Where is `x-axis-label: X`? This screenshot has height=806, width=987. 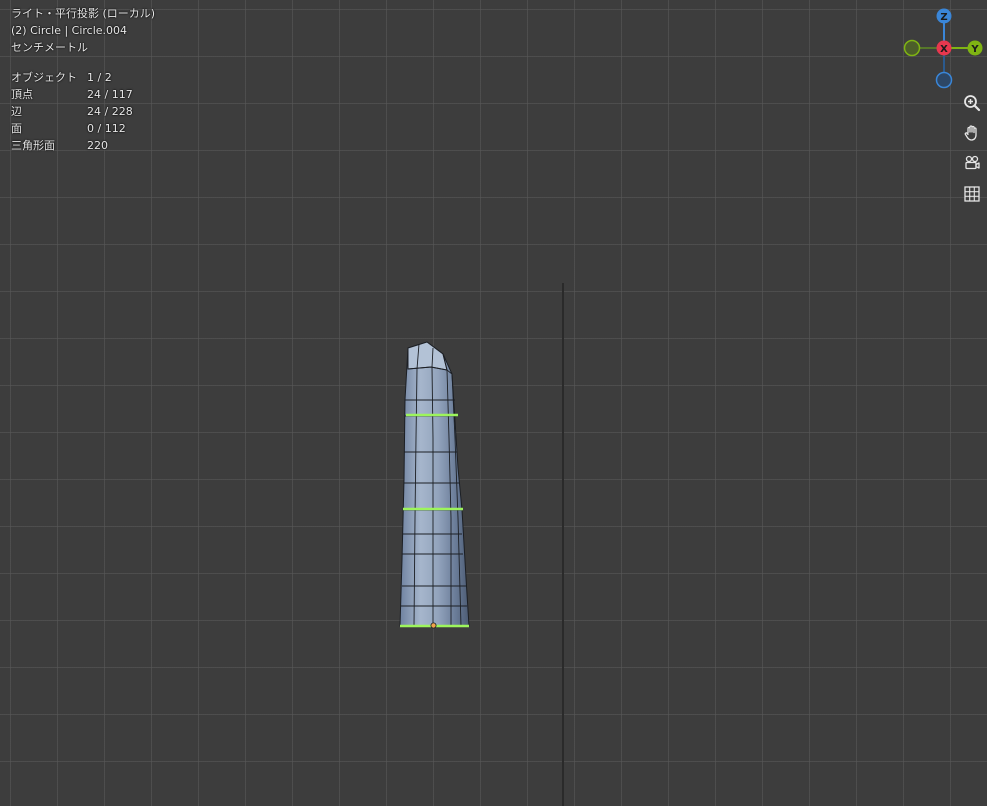
x-axis-label: X is located at coordinates (944, 49).